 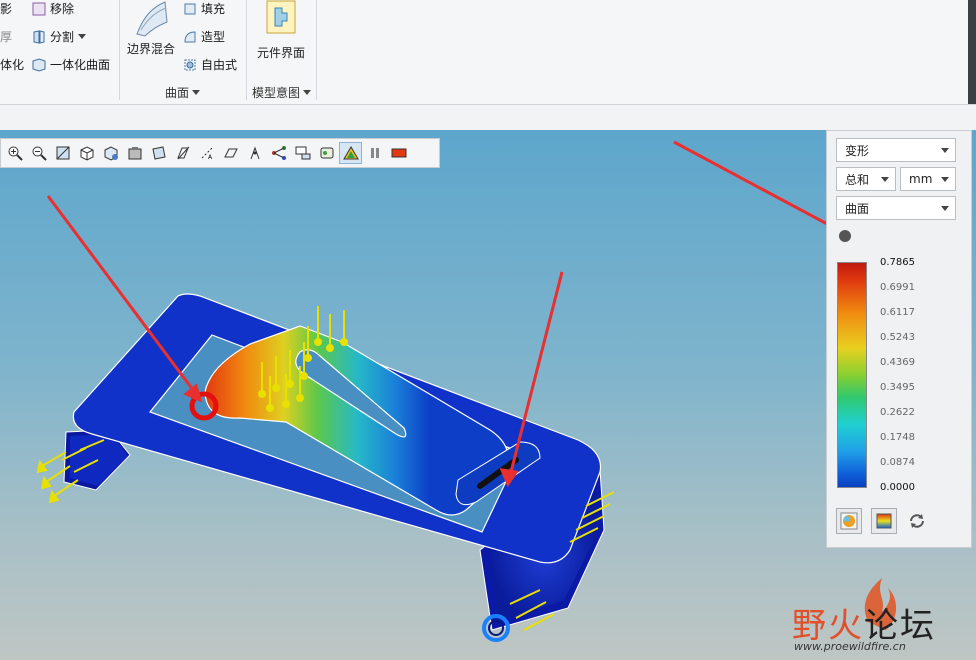 I want to click on zoom-in-button, so click(x=14, y=153).